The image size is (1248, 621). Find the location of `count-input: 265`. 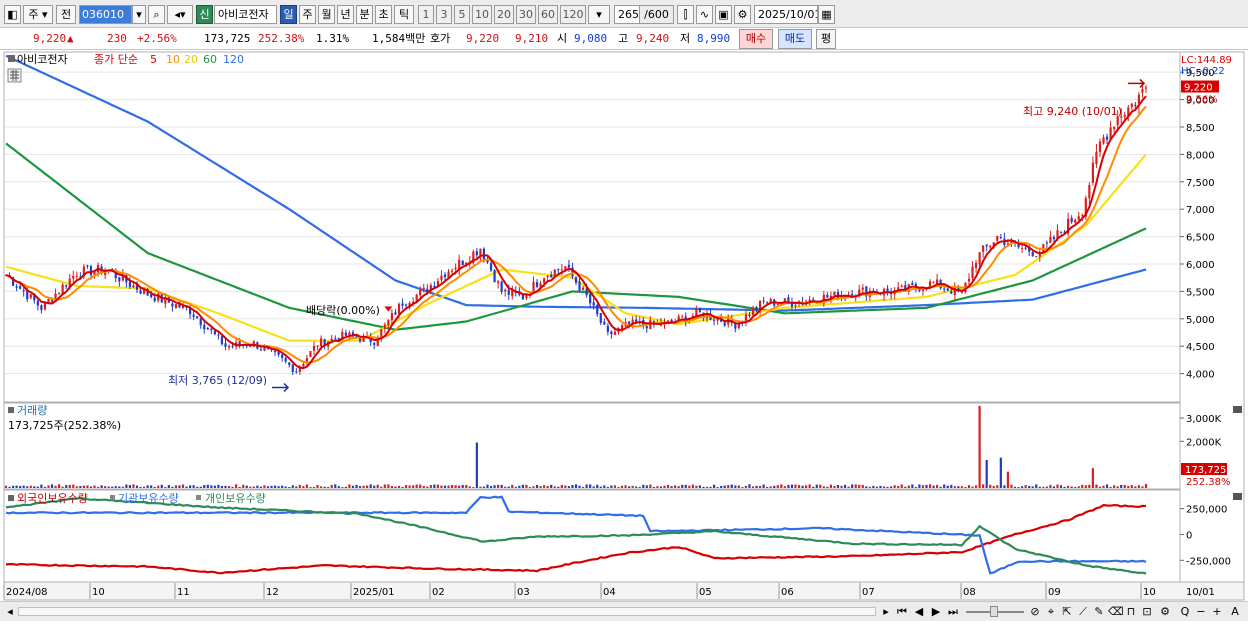

count-input: 265 is located at coordinates (627, 14).